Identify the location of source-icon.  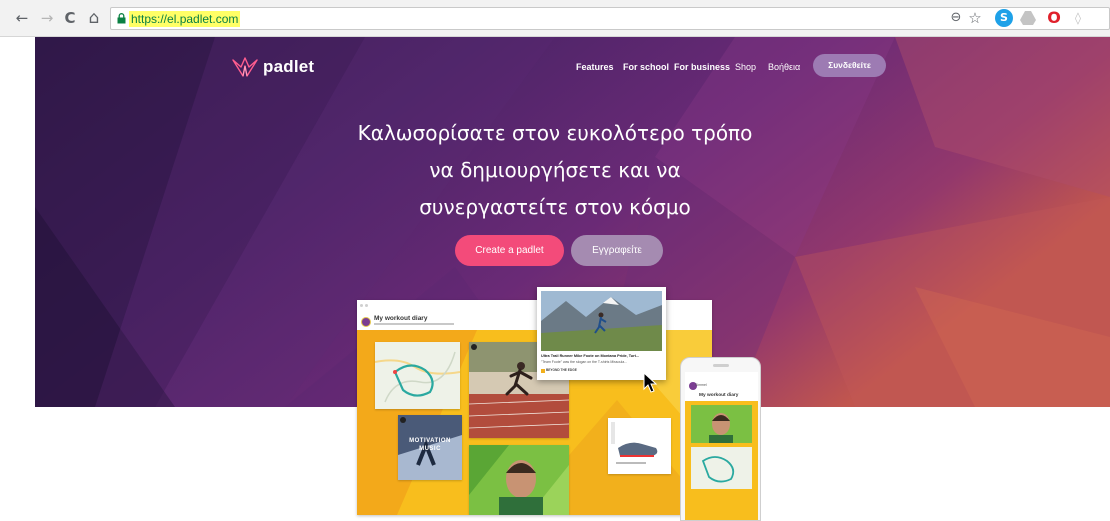
(543, 371).